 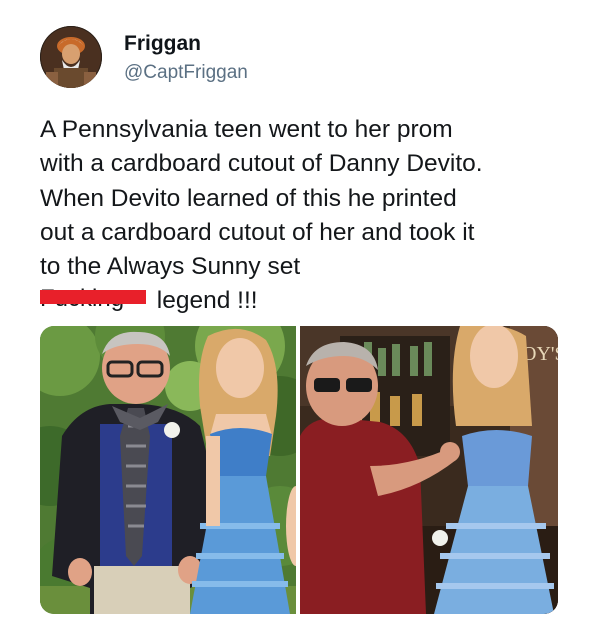 I want to click on user-handle: @CaptFriggan, so click(x=186, y=73).